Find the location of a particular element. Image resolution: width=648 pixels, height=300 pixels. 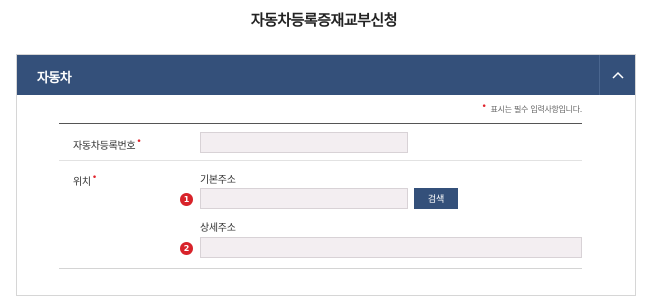

page-title: 자동차등록증재교부신청 is located at coordinates (324, 20).